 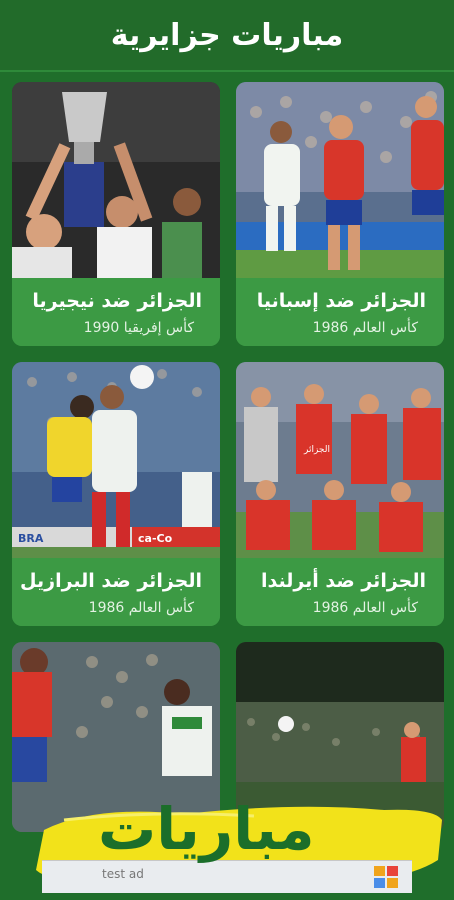 I want to click on card-caption: الجزائر ضد أيرلندا كأس العالم 1986, so click(x=340, y=592).